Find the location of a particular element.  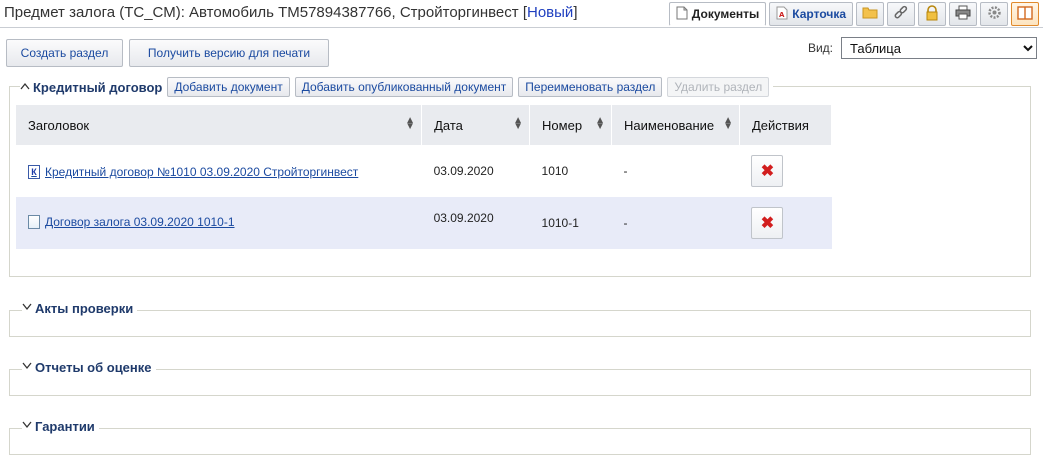

column-name-label: Наименование is located at coordinates (669, 125).